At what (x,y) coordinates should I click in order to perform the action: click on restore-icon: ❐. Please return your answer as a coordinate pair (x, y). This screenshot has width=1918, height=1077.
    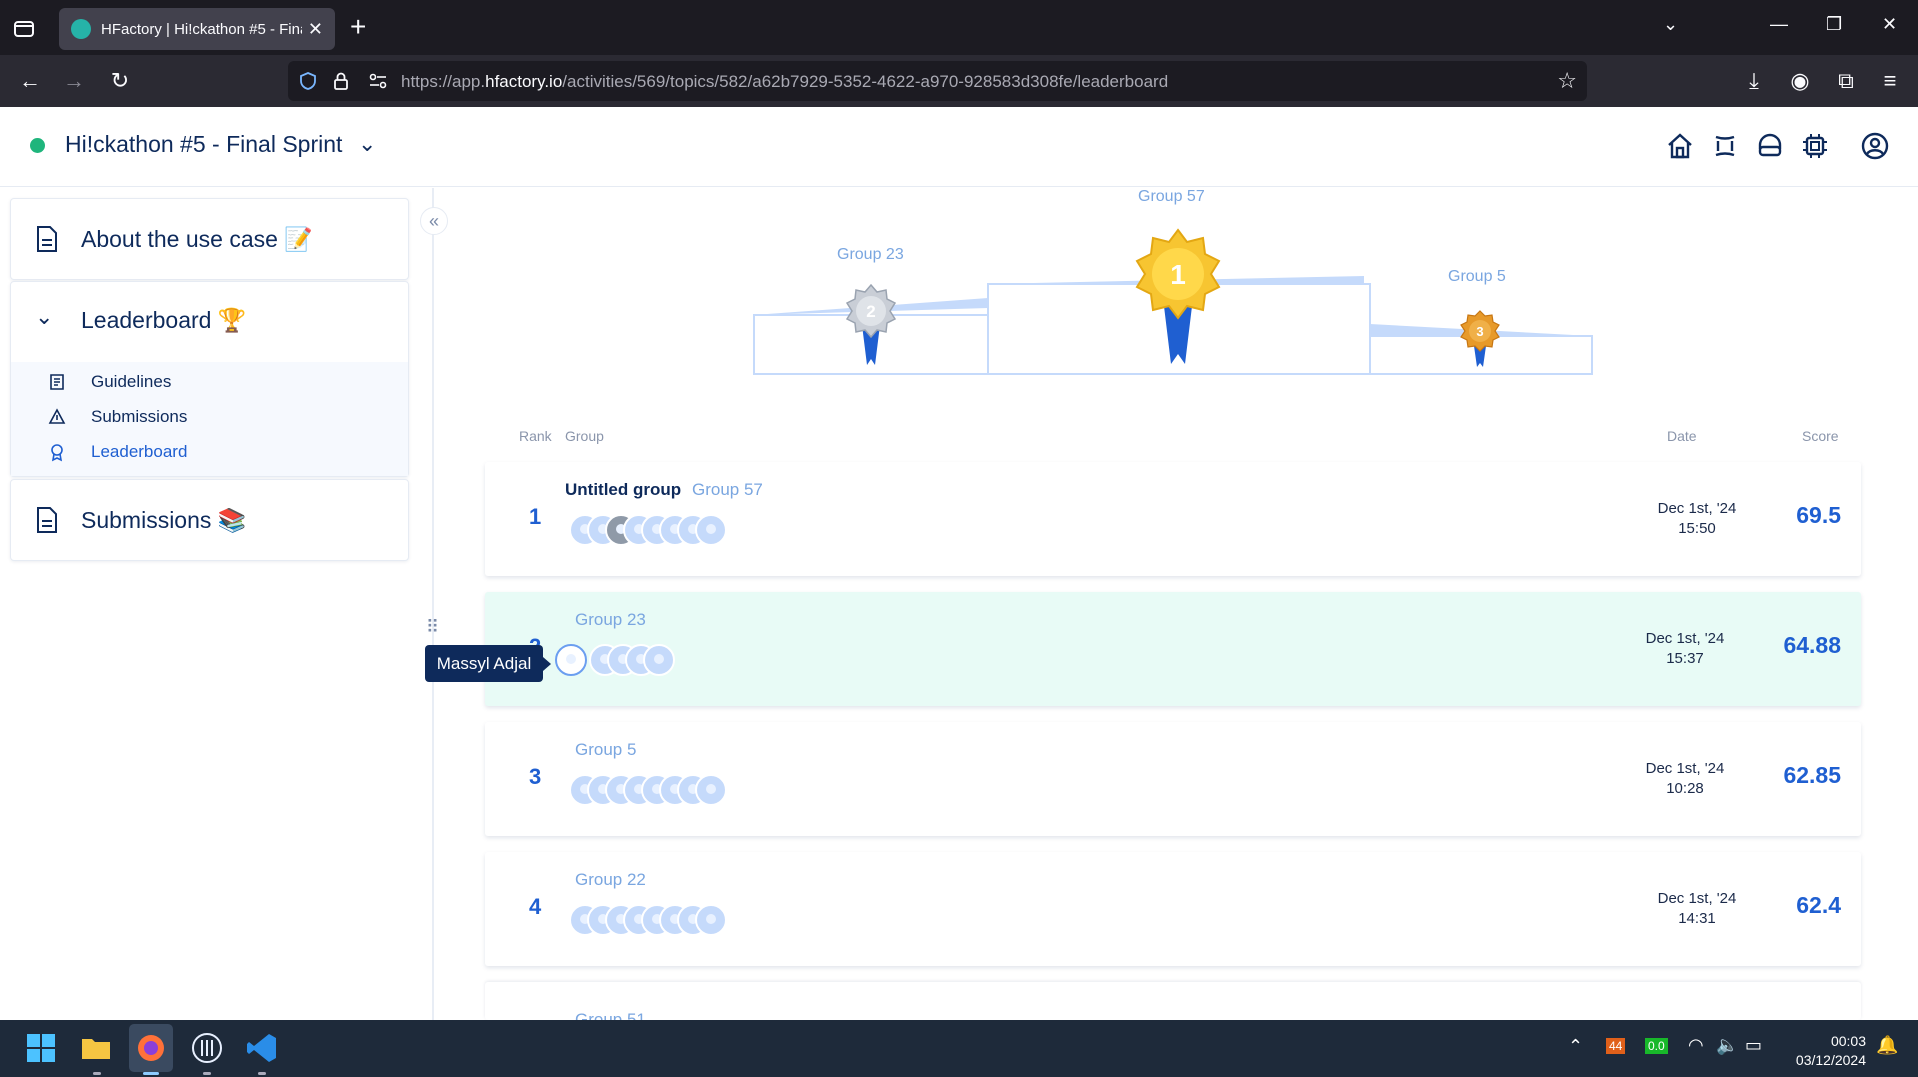
    Looking at the image, I should click on (1834, 24).